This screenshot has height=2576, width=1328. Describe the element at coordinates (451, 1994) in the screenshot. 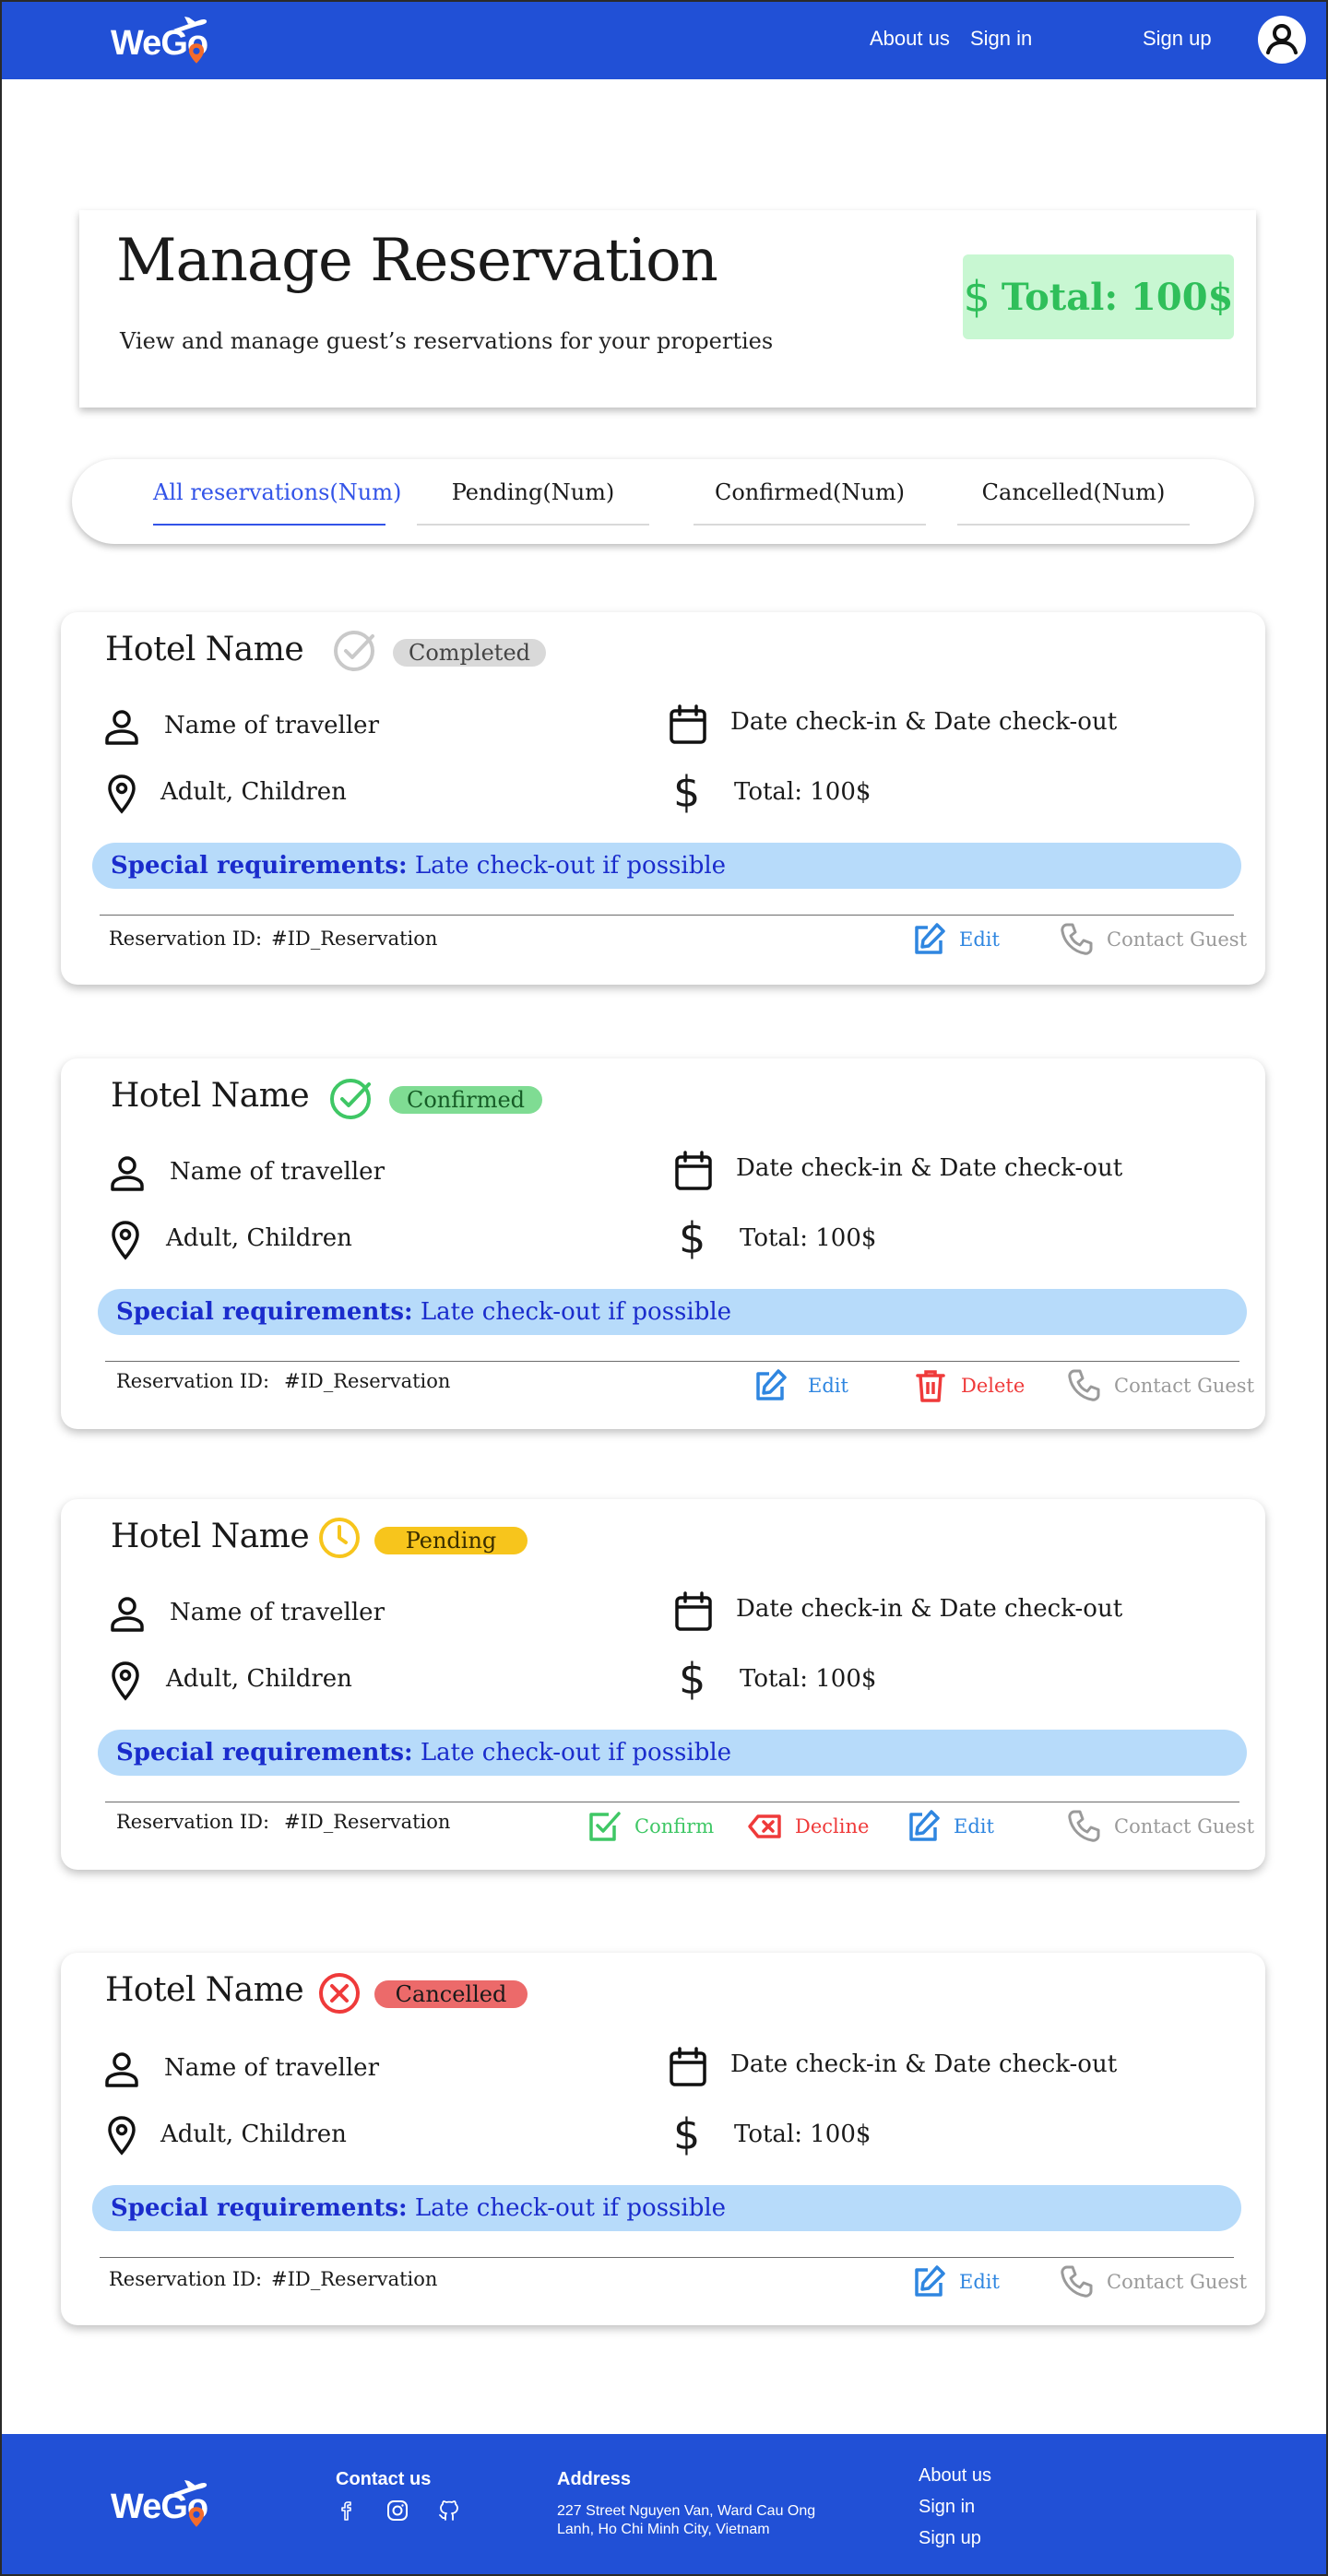

I see `status-badge: Cancelled` at that location.